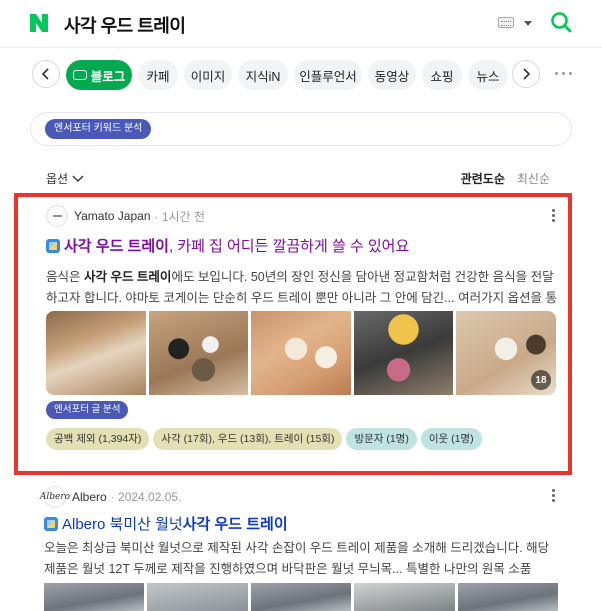 The width and height of the screenshot is (602, 611). Describe the element at coordinates (328, 75) in the screenshot. I see `tab-influencer: 인플루언서` at that location.